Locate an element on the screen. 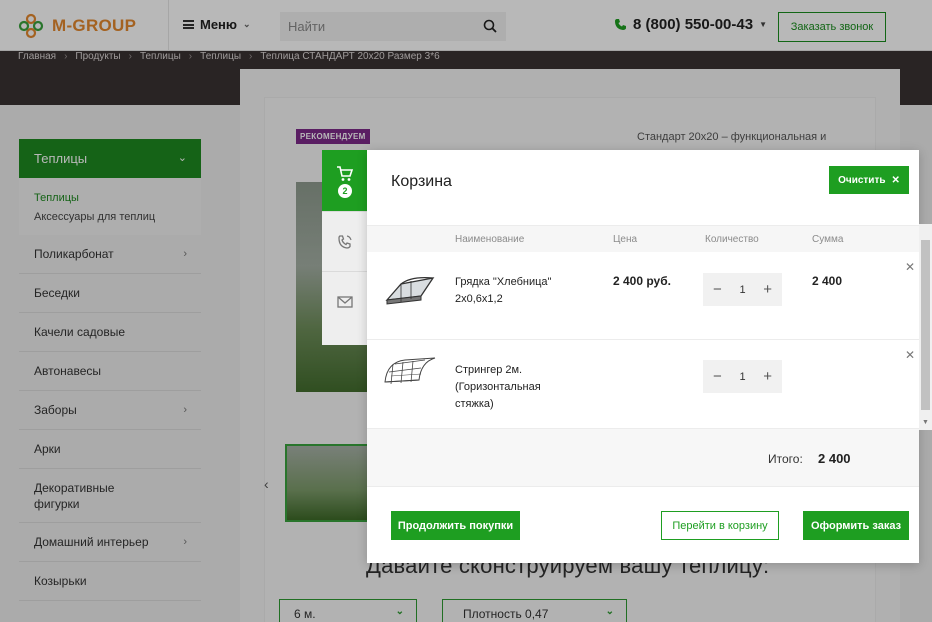  clear-cart-label: Очистить is located at coordinates (862, 180).